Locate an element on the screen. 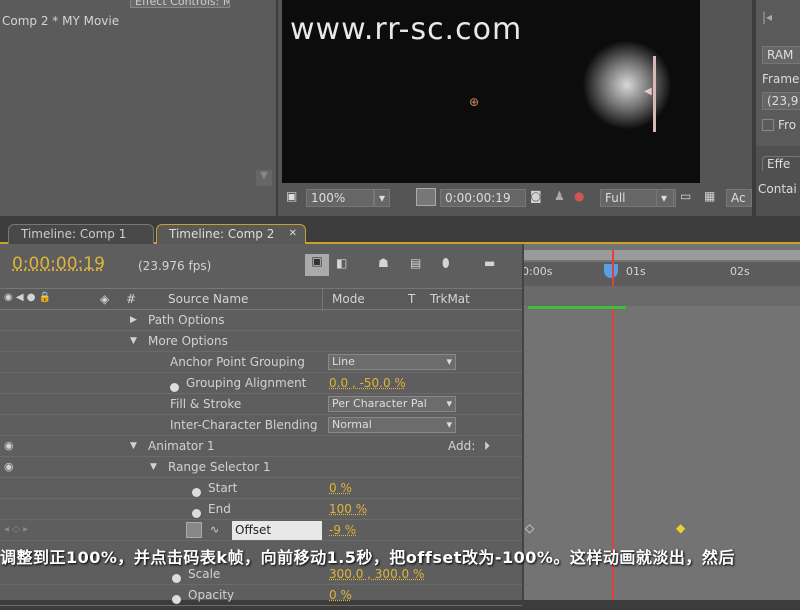 The height and width of the screenshot is (610, 800). row-range-selector-1: ◉ ▼ Range Selector 1 is located at coordinates (261, 467).